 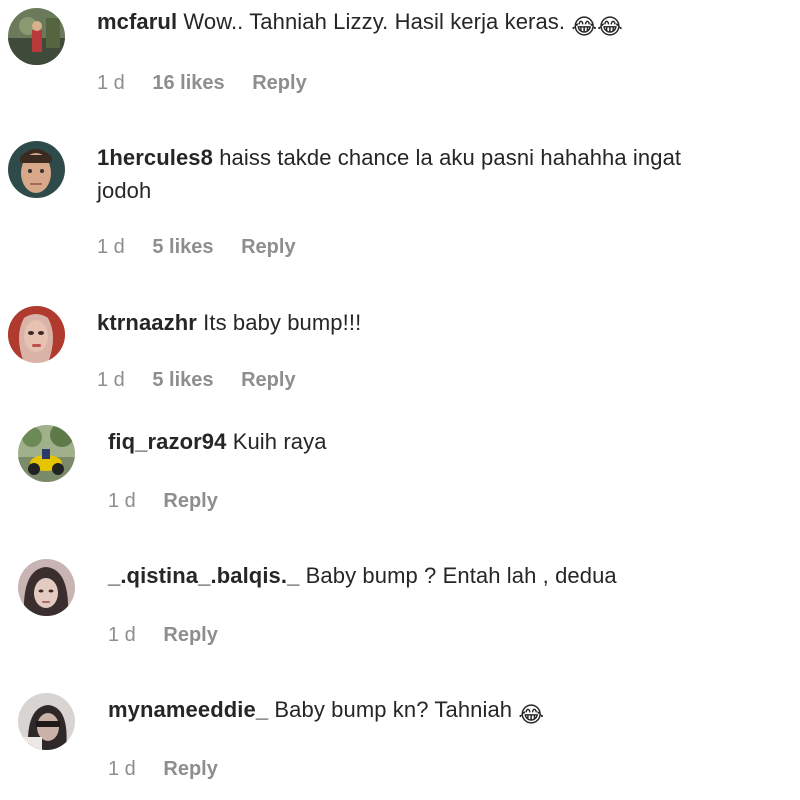 What do you see at coordinates (188, 83) in the screenshot?
I see `comment-likes-count: 16 likes` at bounding box center [188, 83].